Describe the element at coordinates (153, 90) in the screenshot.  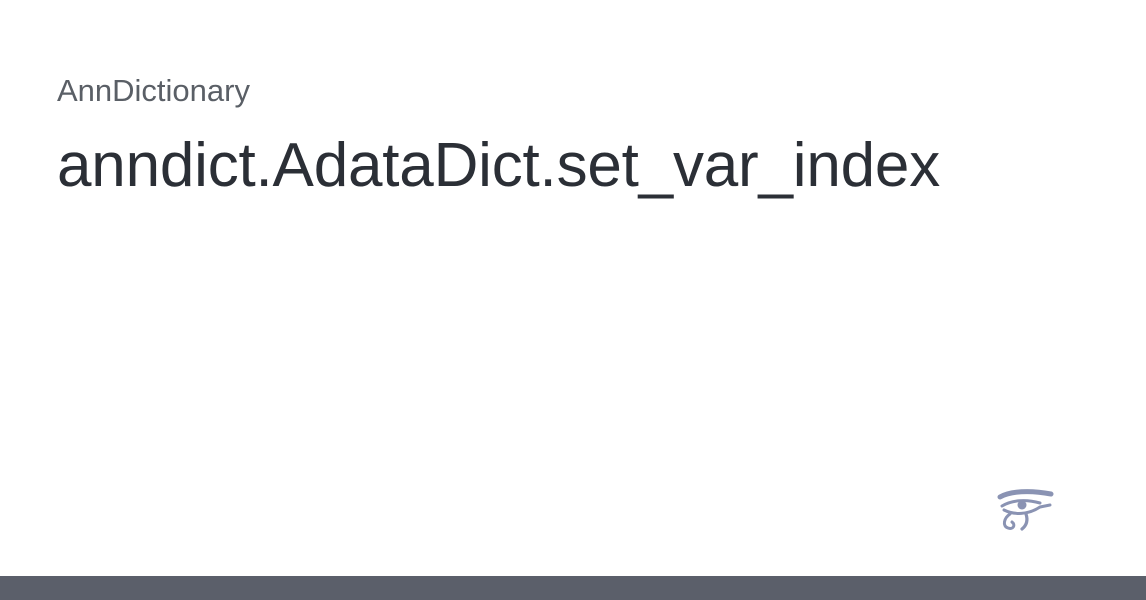
I see `site-name: AnnDictionary` at that location.